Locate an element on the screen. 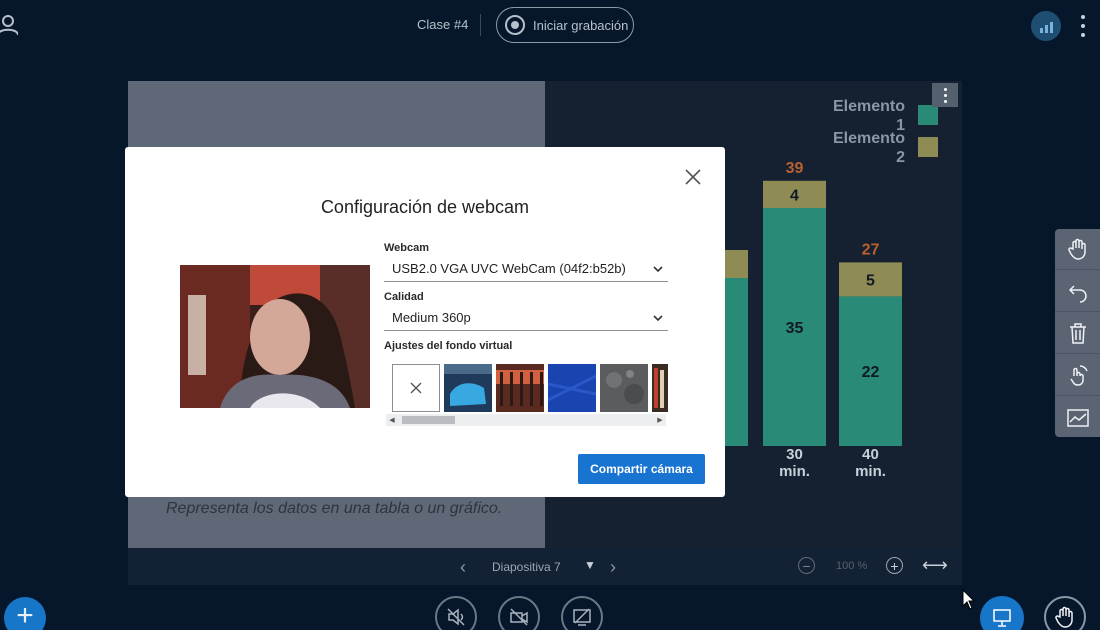  meeting-title: Clase #4 is located at coordinates (443, 24).